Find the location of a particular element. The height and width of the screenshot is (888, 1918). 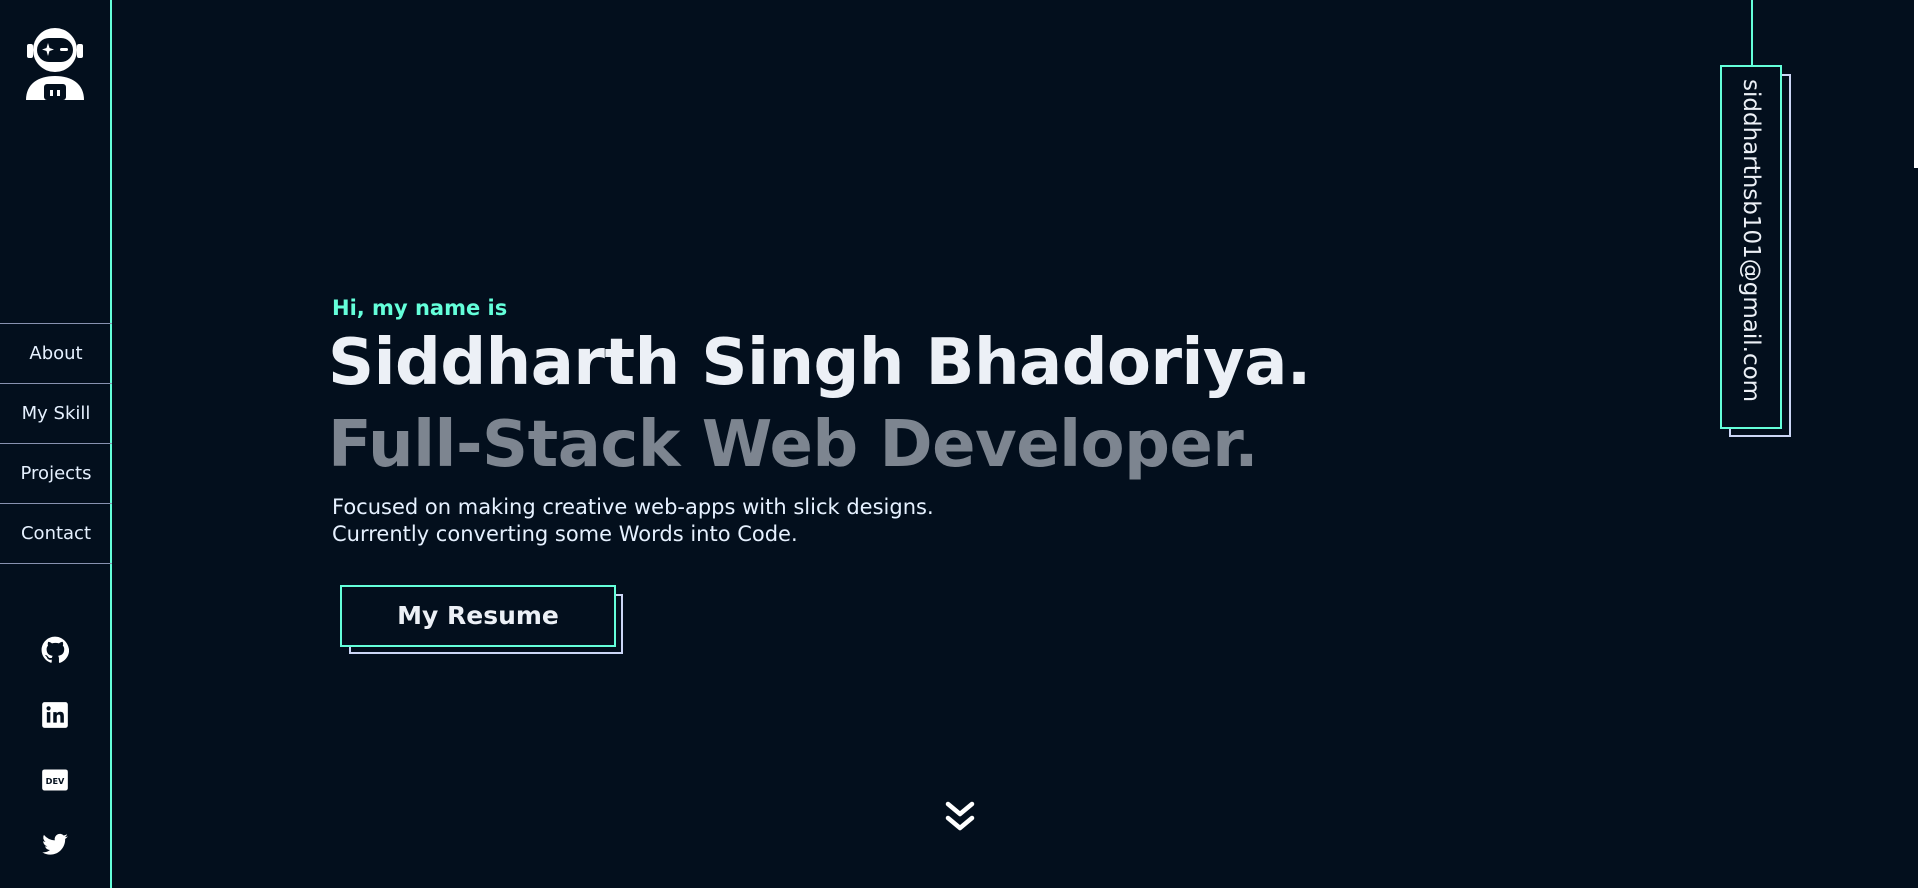

astronaut-logo-icon is located at coordinates (55, 63).